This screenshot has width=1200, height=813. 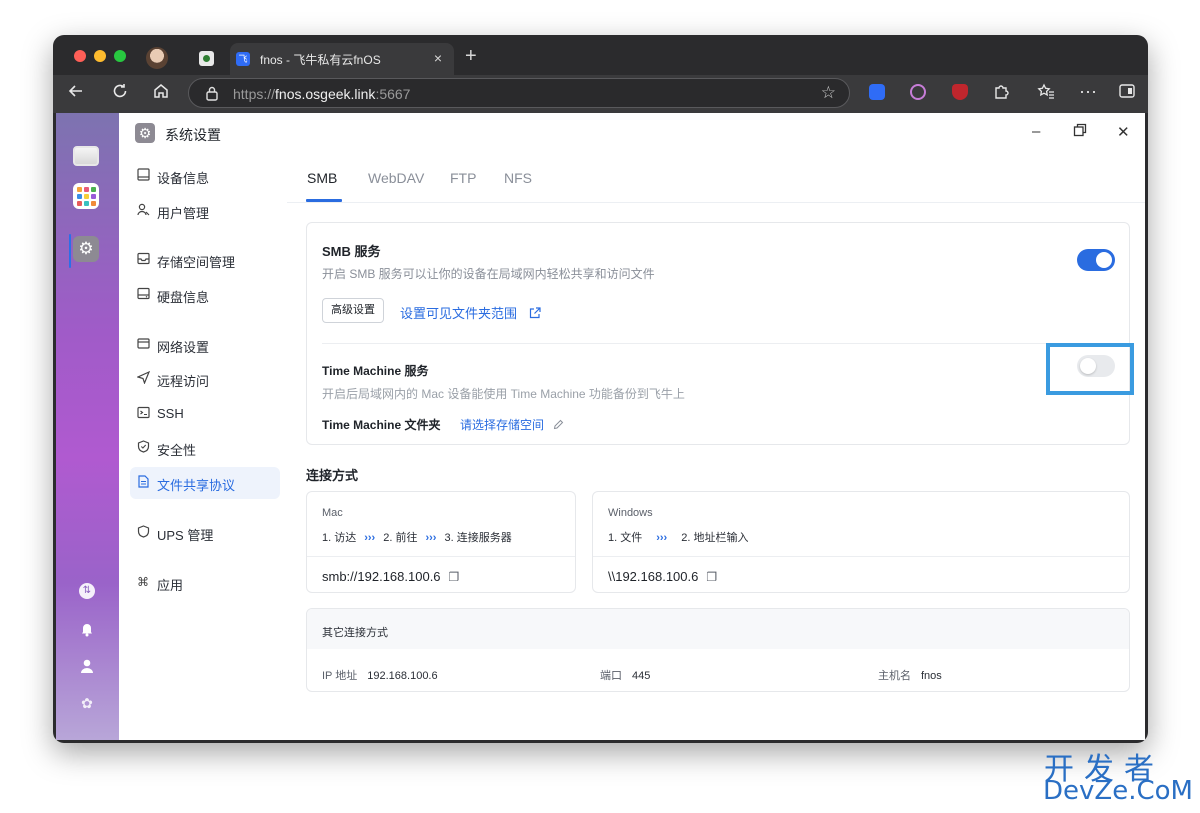 What do you see at coordinates (632, 133) in the screenshot?
I see `app-title-bar: ⚙ 系统设置 – ✕` at bounding box center [632, 133].